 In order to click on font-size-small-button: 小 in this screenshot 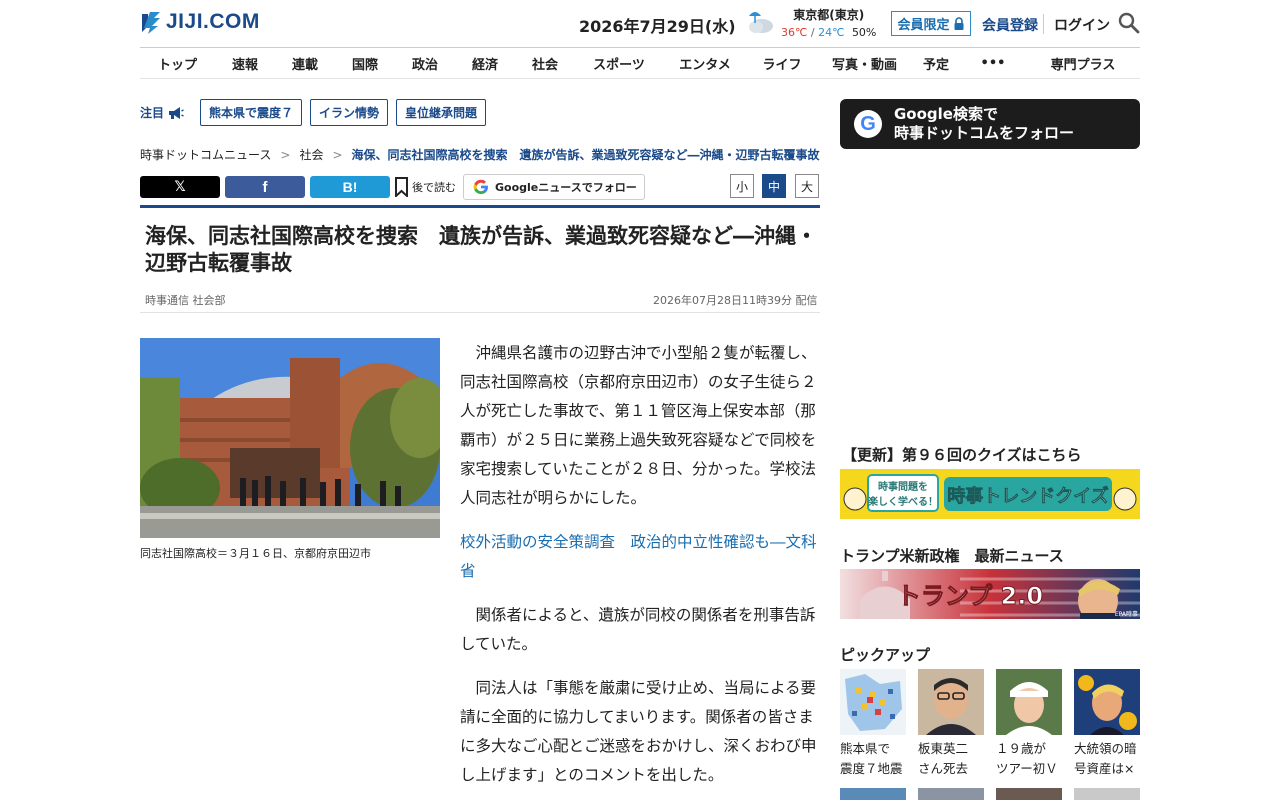, I will do `click(742, 186)`.